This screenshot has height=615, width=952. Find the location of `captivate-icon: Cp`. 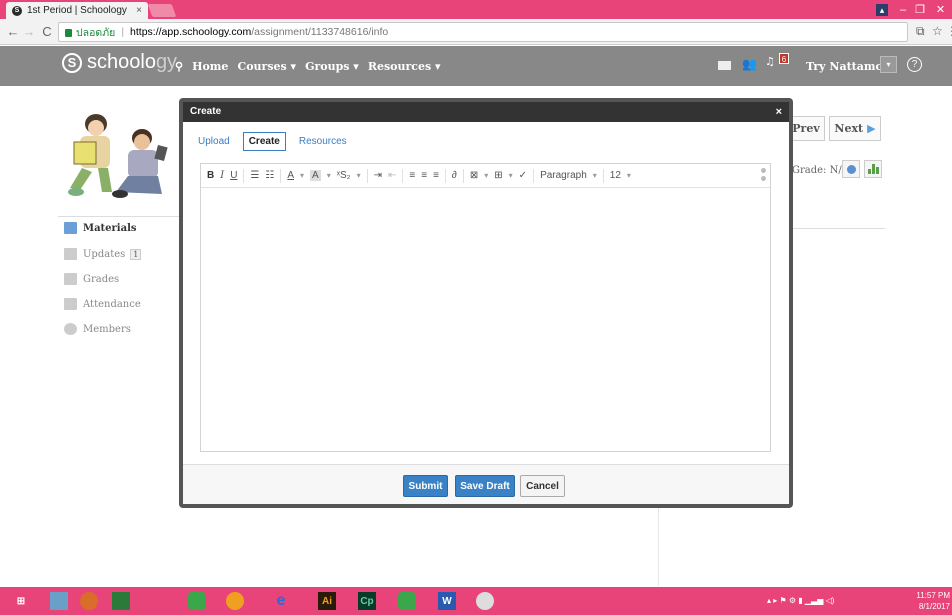

captivate-icon: Cp is located at coordinates (367, 601).